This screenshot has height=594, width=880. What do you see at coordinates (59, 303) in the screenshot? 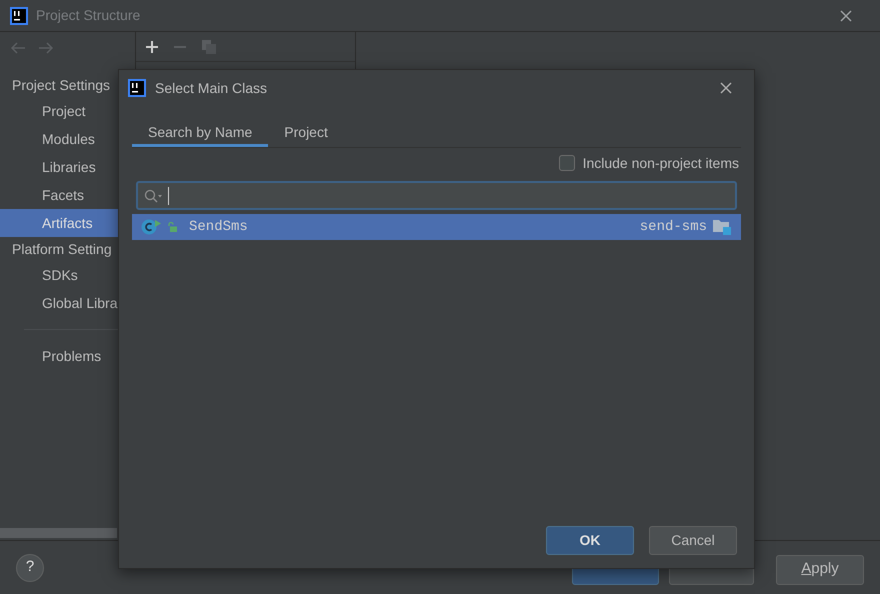
I see `sidebar-item: Global Libra` at bounding box center [59, 303].